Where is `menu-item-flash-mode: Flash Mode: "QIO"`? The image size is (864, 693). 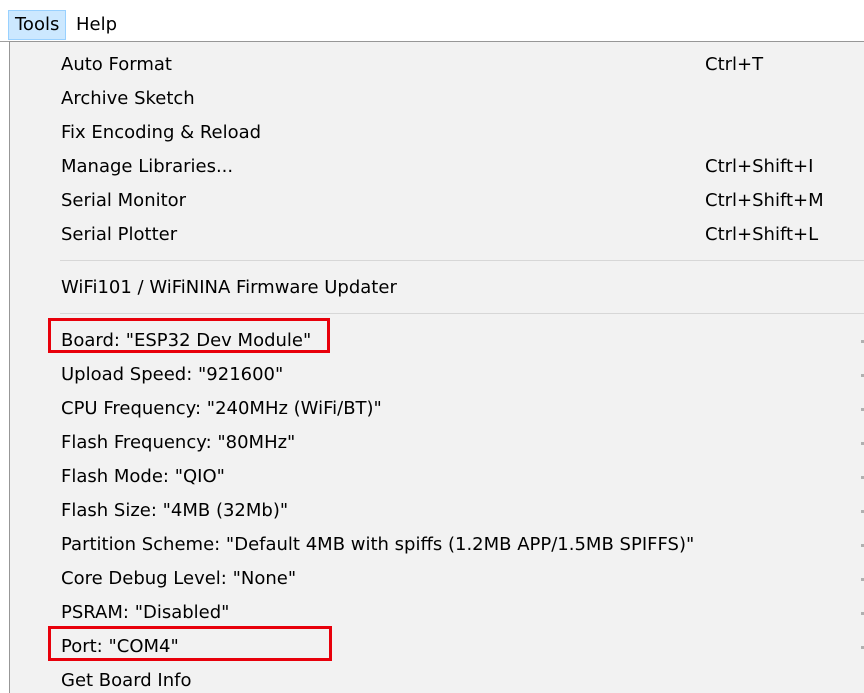
menu-item-flash-mode: Flash Mode: "QIO" is located at coordinates (437, 477).